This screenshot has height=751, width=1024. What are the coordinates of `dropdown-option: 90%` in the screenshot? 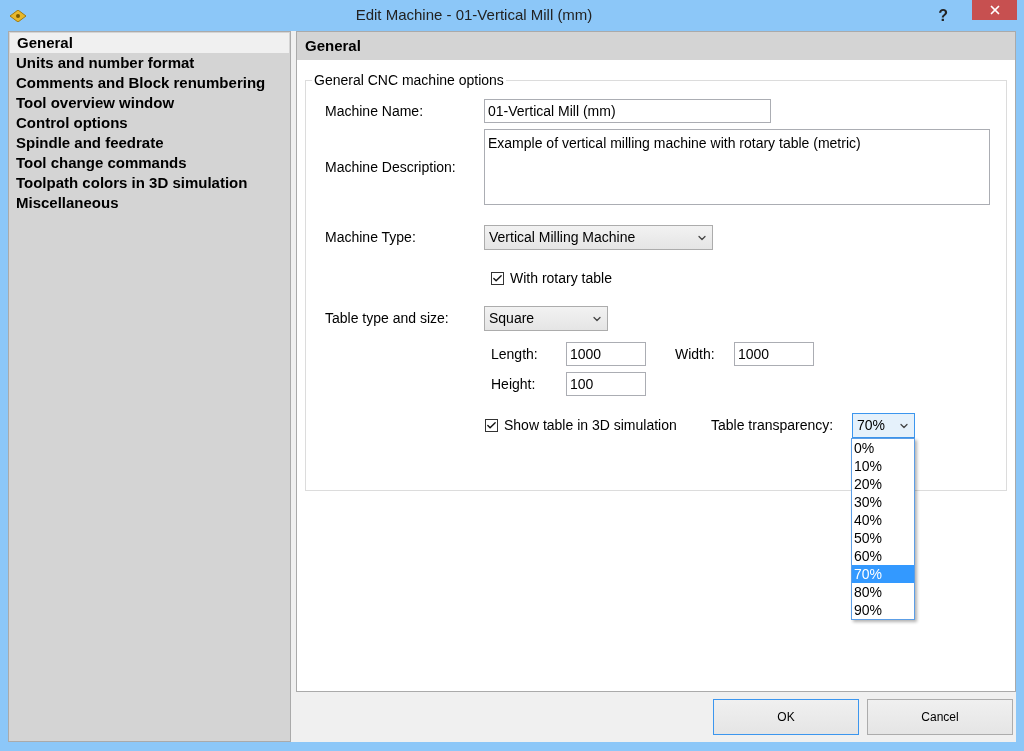 It's located at (883, 610).